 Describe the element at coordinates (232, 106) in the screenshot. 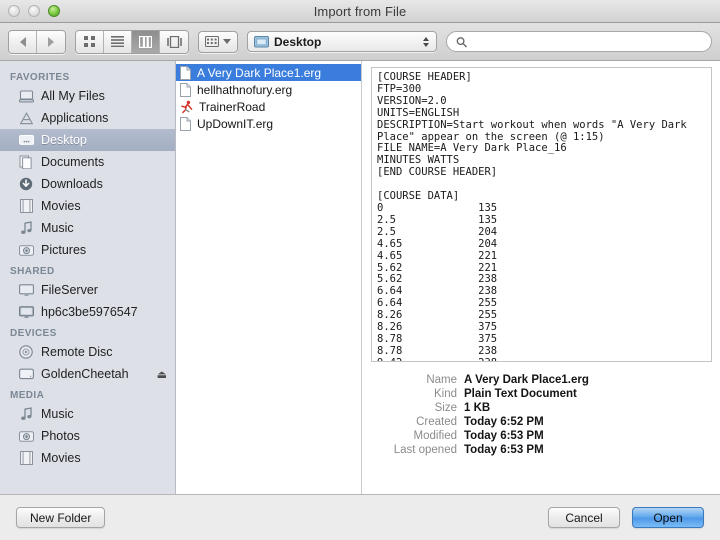

I see `file-name: TrainerRoad` at that location.